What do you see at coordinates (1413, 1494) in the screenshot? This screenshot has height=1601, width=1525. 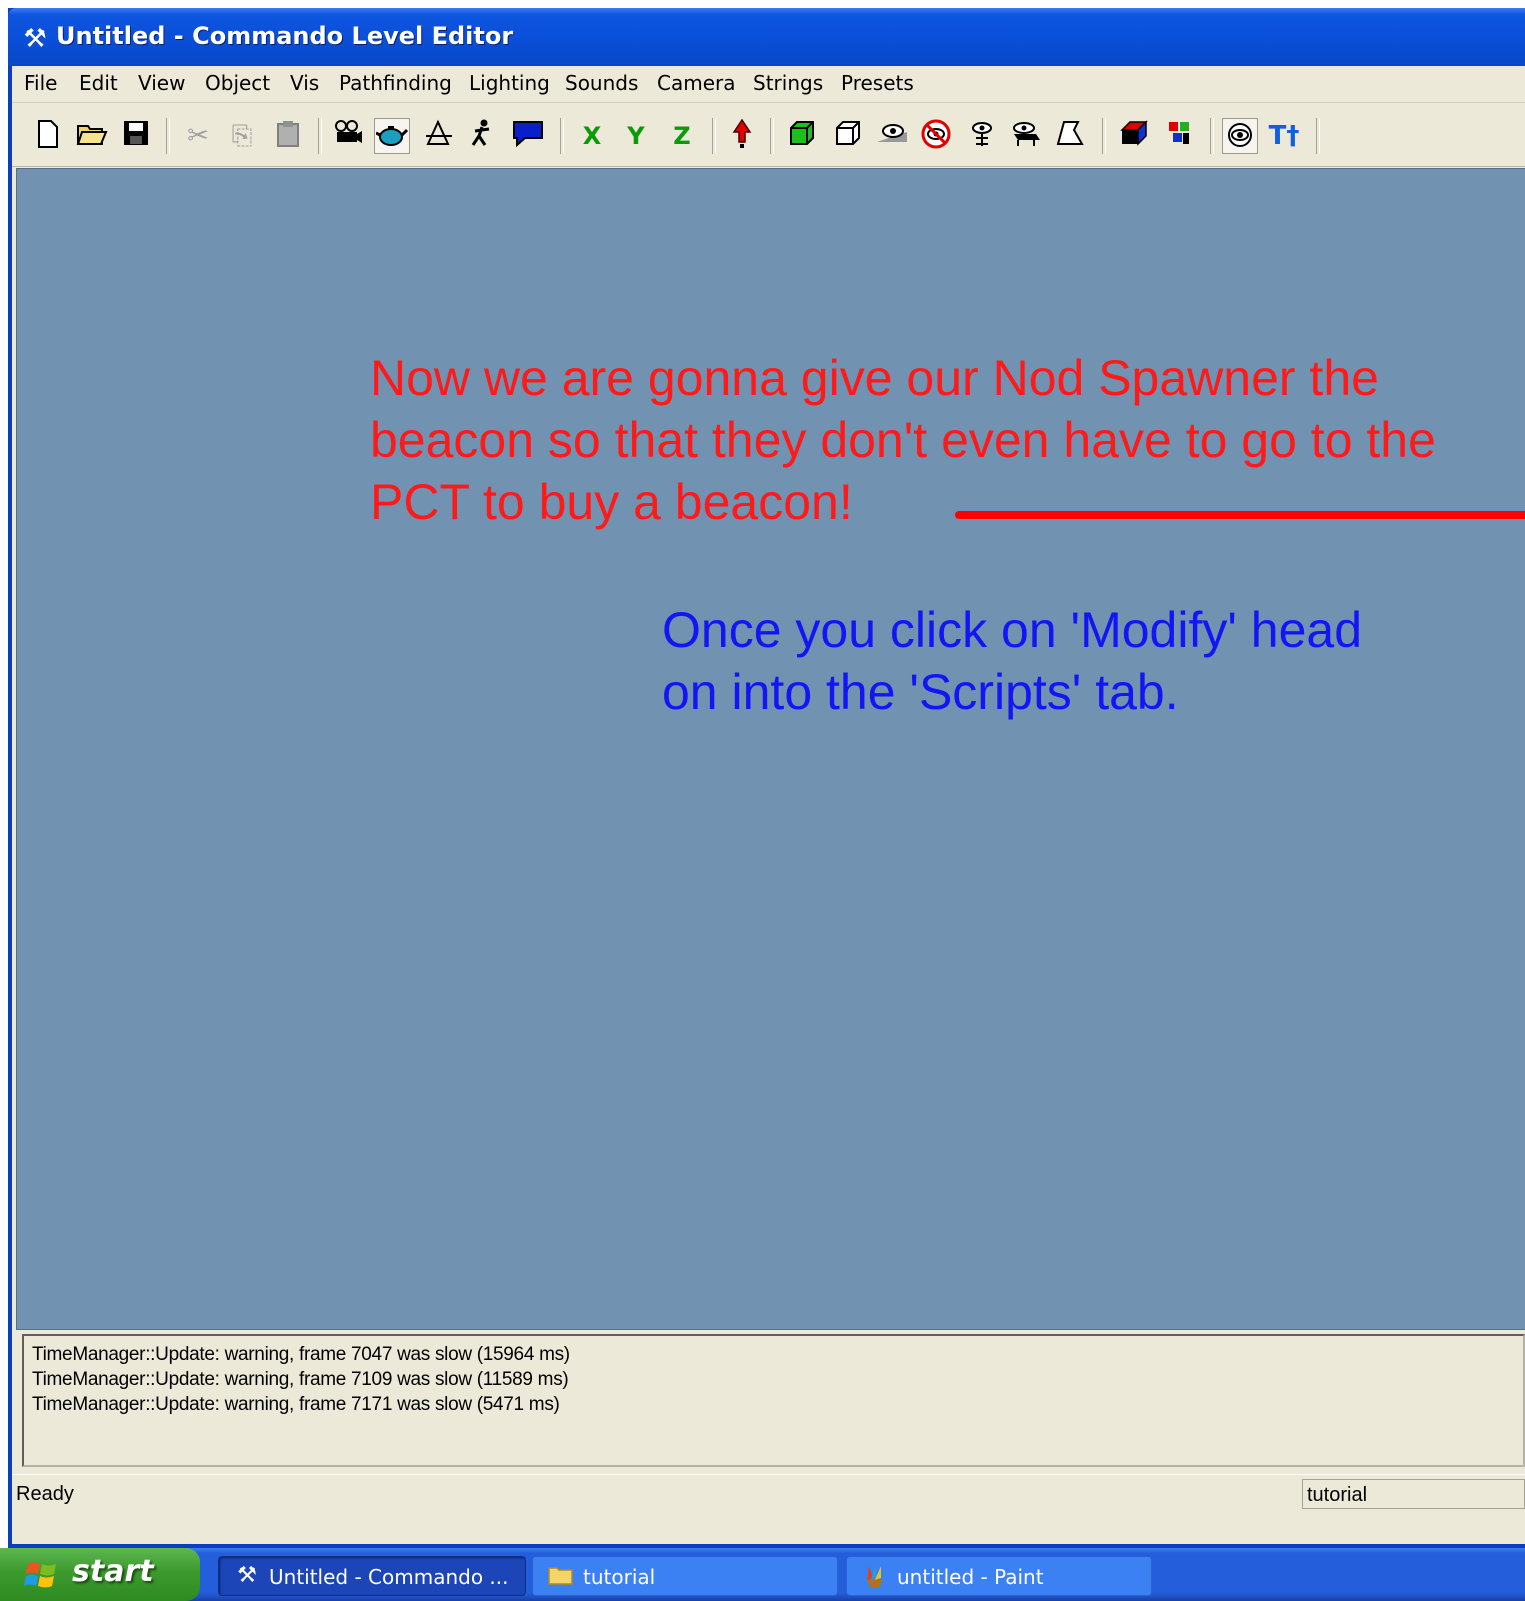 I see `status-pane: tutorial` at bounding box center [1413, 1494].